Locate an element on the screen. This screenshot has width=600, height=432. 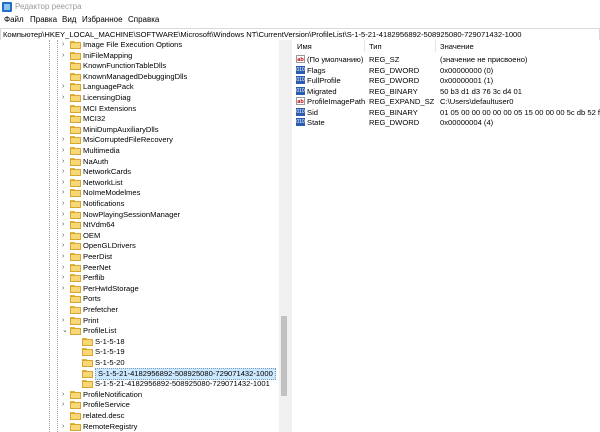
tree-item: › RemoteRegistry is located at coordinates (140, 427).